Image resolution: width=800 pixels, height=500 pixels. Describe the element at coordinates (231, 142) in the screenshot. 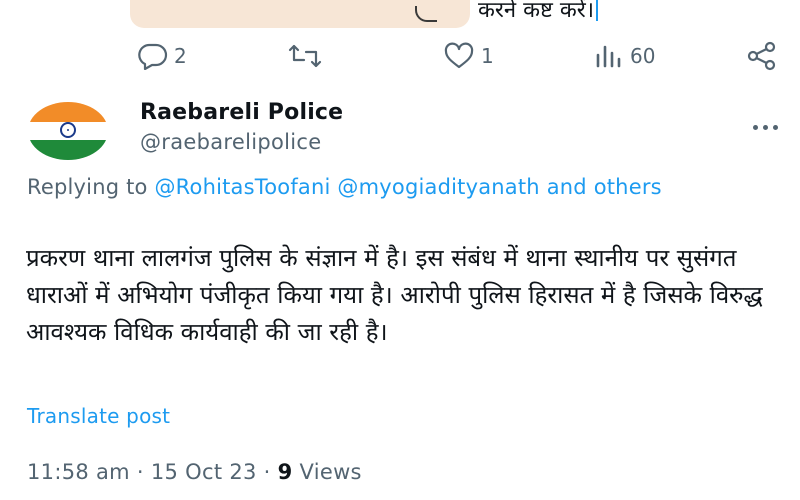

I see `user-handle: @raebarelipolice` at that location.